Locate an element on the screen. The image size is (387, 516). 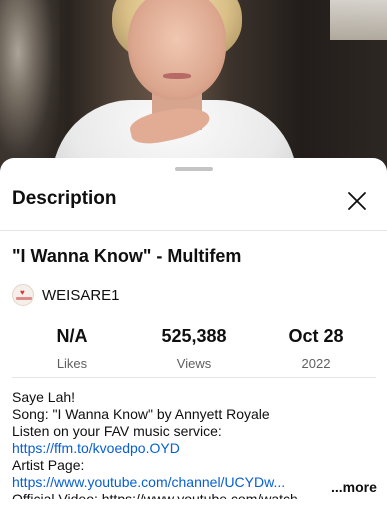
description-line: Listen on your FAV music service: is located at coordinates (117, 431).